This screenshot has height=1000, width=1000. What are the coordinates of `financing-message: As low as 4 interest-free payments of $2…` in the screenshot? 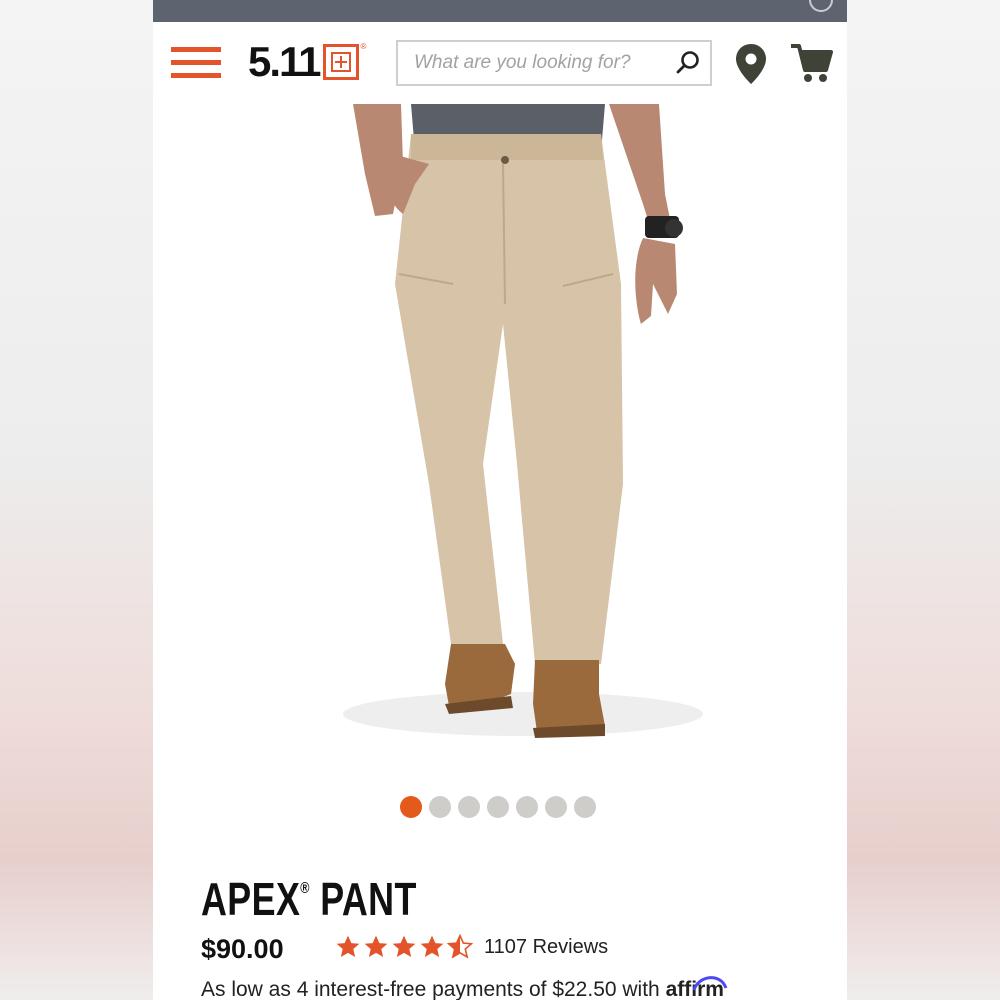 It's located at (464, 988).